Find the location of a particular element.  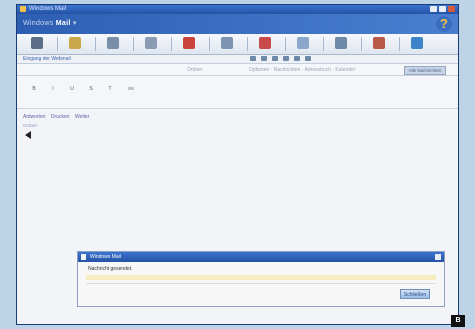

app-brand: Windows Mail ▾ is located at coordinates (50, 23).